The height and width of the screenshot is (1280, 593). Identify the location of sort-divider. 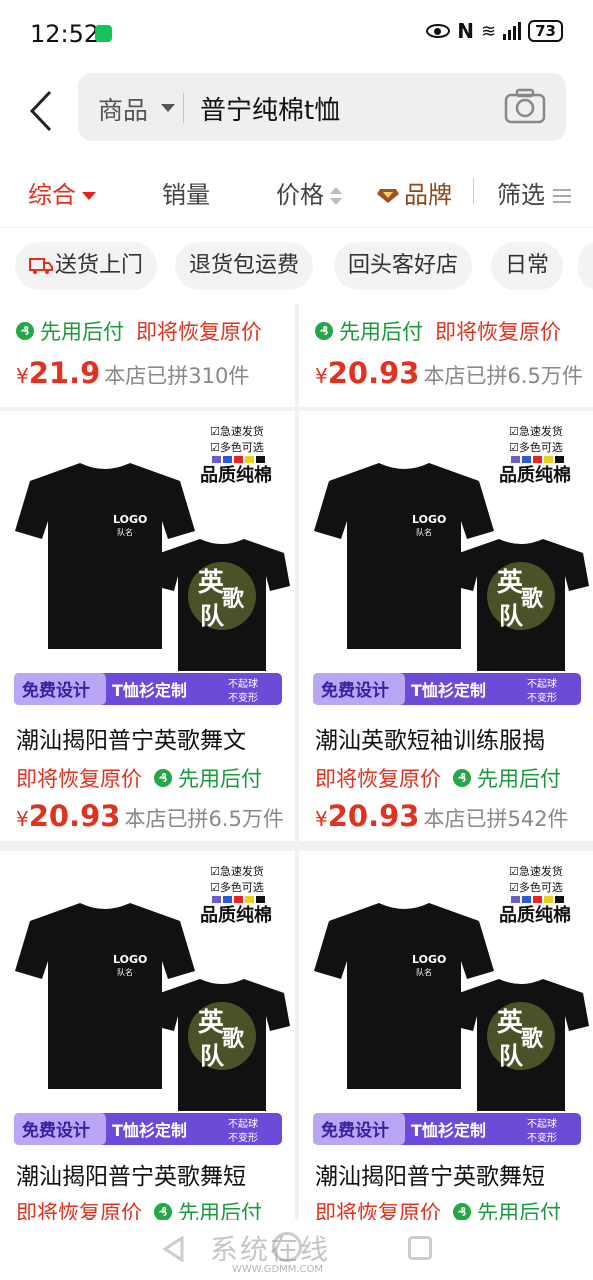
(473, 191).